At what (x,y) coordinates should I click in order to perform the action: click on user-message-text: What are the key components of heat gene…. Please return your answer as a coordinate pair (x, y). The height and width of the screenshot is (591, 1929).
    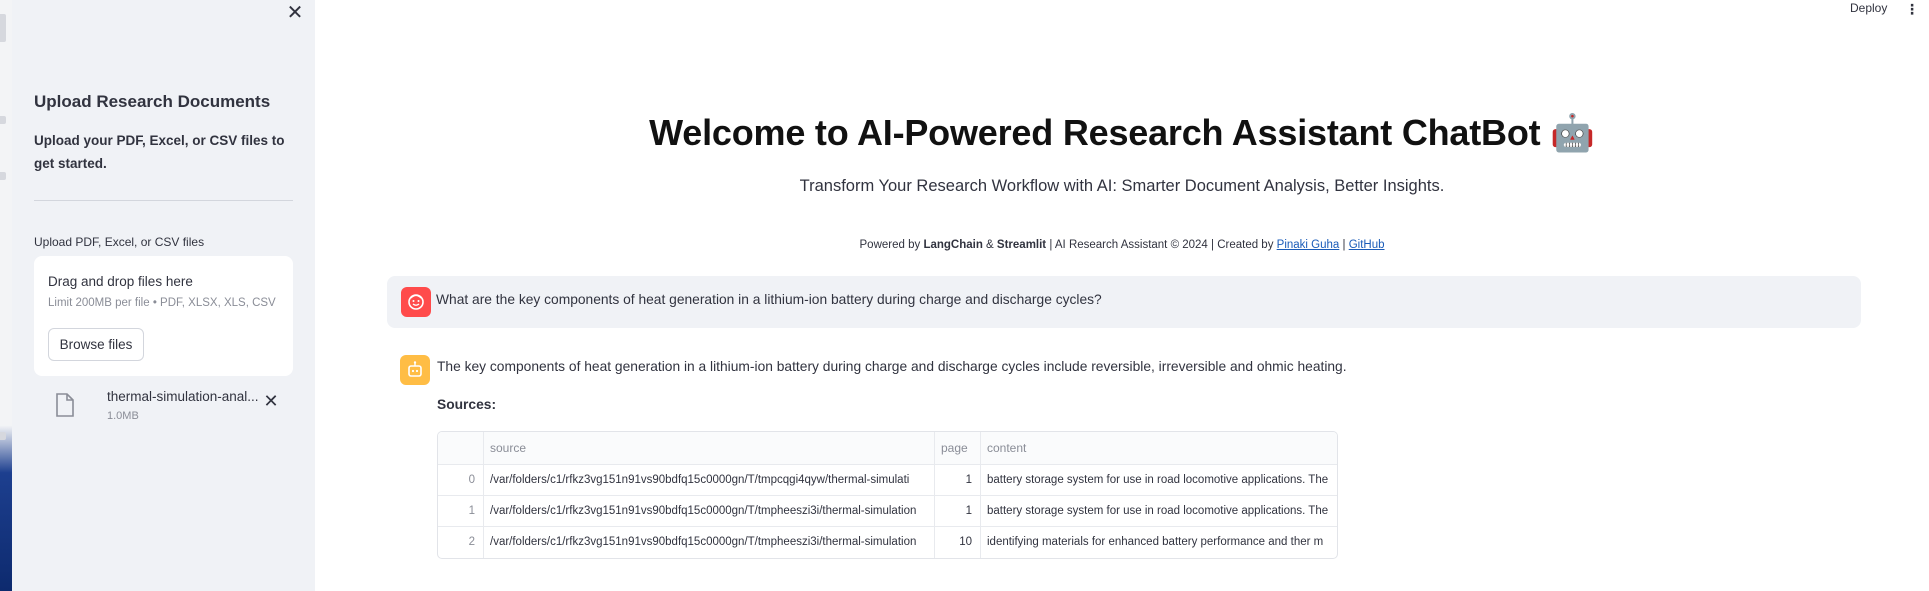
    Looking at the image, I should click on (769, 299).